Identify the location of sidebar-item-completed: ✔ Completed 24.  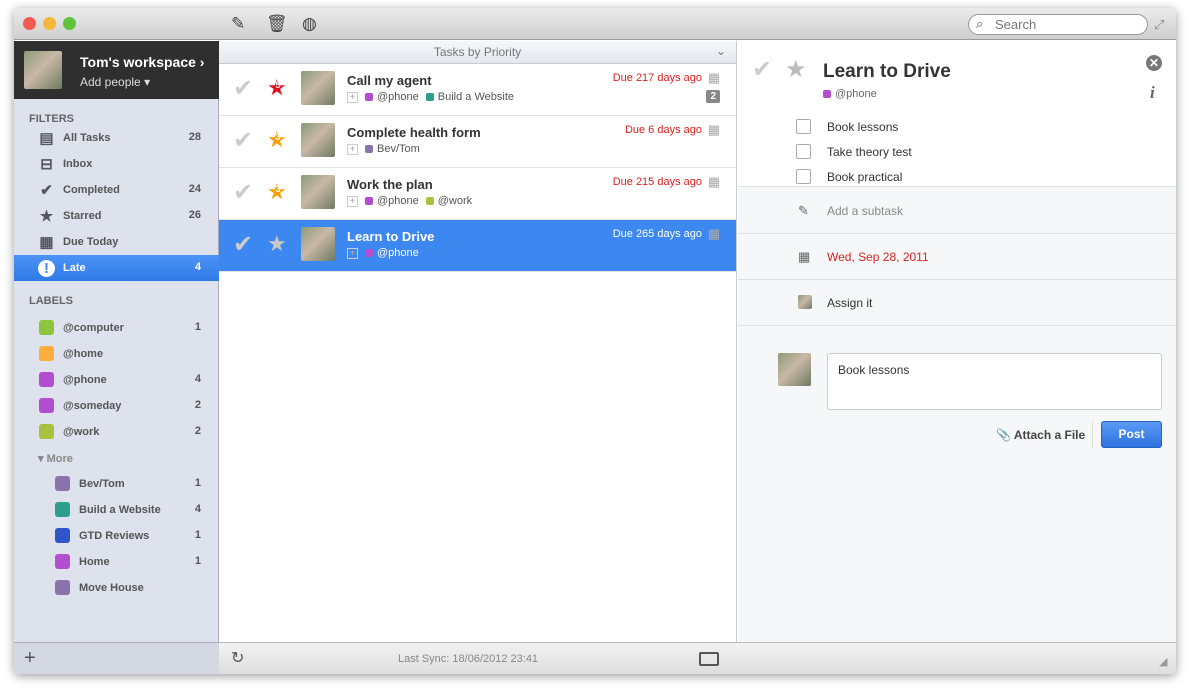
(116, 190).